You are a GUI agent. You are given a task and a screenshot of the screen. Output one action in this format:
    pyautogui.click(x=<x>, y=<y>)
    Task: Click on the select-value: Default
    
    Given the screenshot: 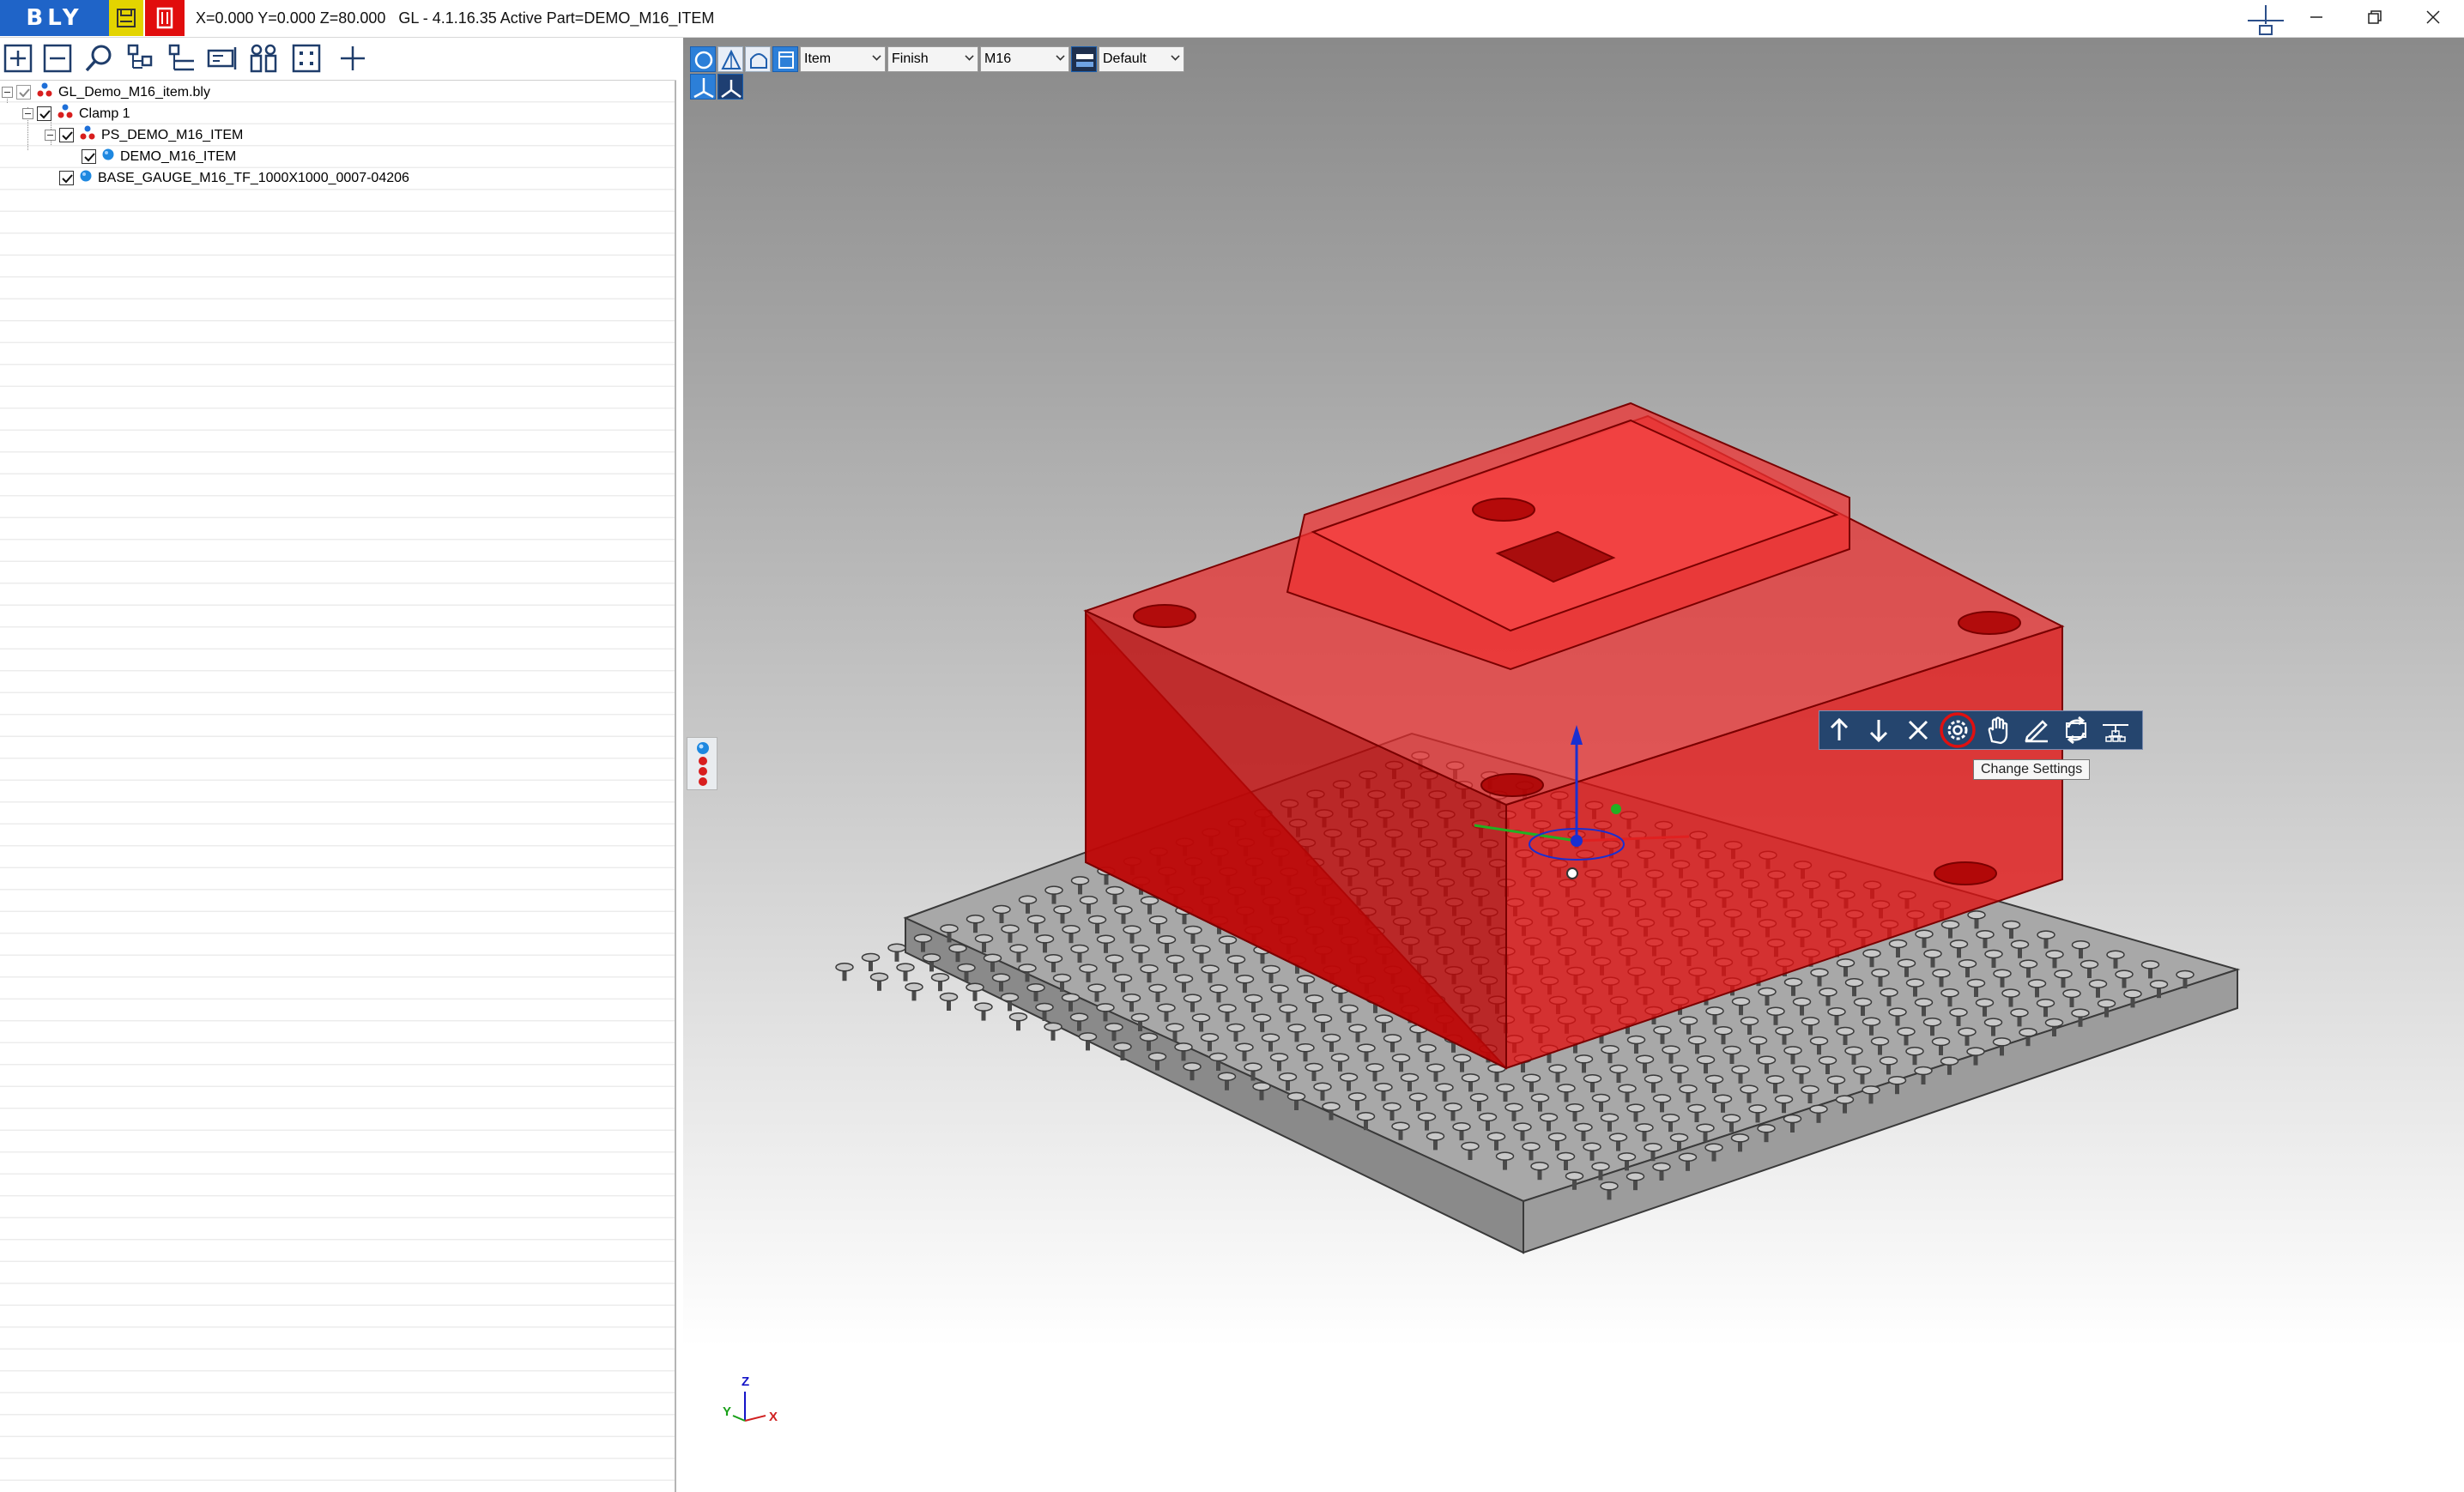 What is the action you would take?
    pyautogui.click(x=1125, y=59)
    